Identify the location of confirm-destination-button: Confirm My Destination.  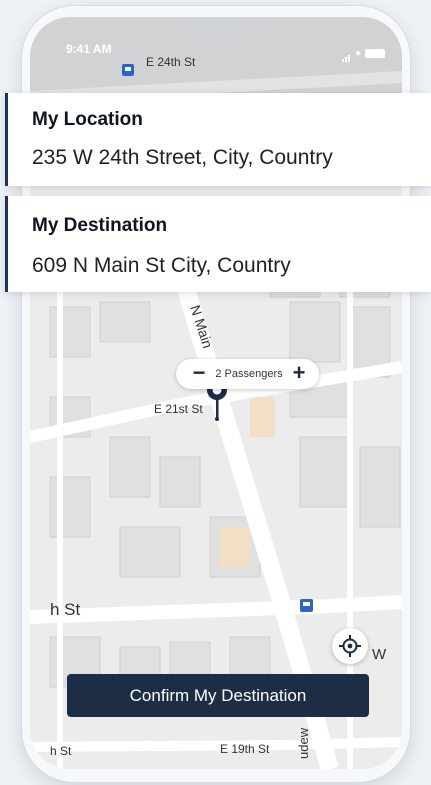
(218, 695).